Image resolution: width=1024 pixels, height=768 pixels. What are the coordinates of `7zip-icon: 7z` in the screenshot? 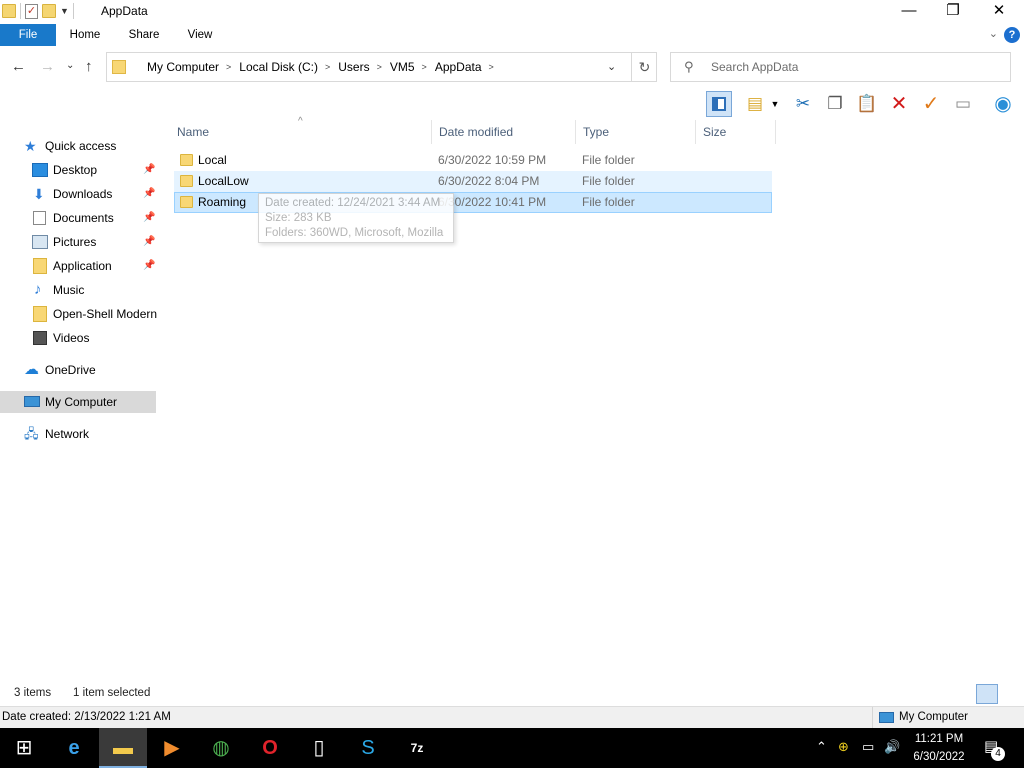 It's located at (417, 748).